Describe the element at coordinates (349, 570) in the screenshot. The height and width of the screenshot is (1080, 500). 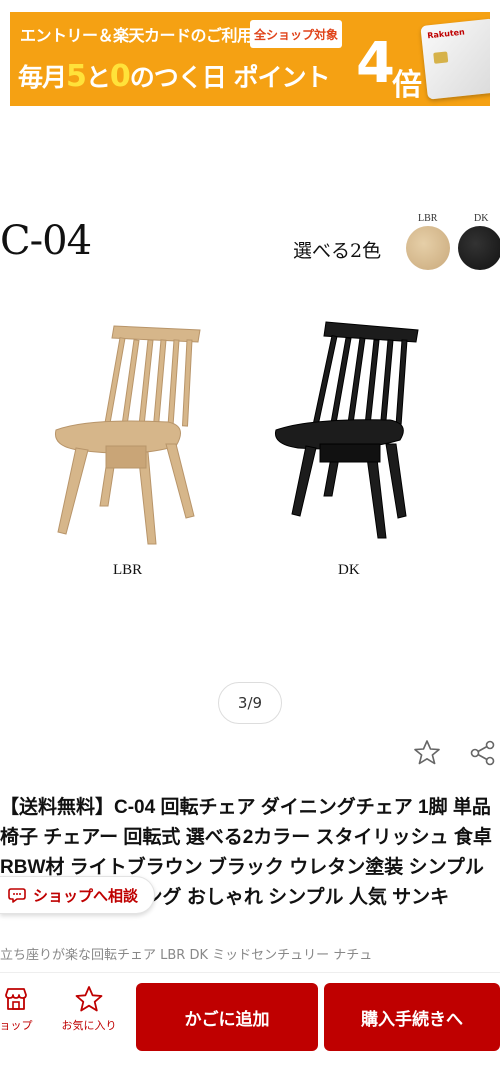
I see `chair-label-dk: DK` at that location.